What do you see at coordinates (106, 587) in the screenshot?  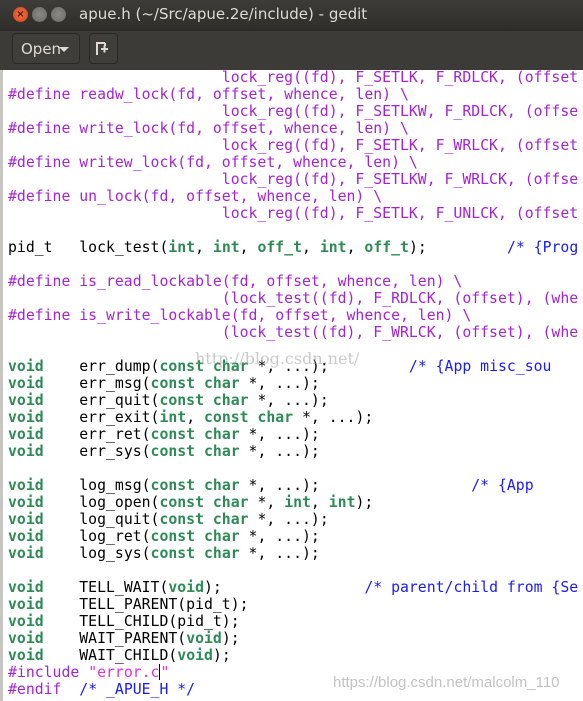 I see `code-token: TELL_WAIT(` at bounding box center [106, 587].